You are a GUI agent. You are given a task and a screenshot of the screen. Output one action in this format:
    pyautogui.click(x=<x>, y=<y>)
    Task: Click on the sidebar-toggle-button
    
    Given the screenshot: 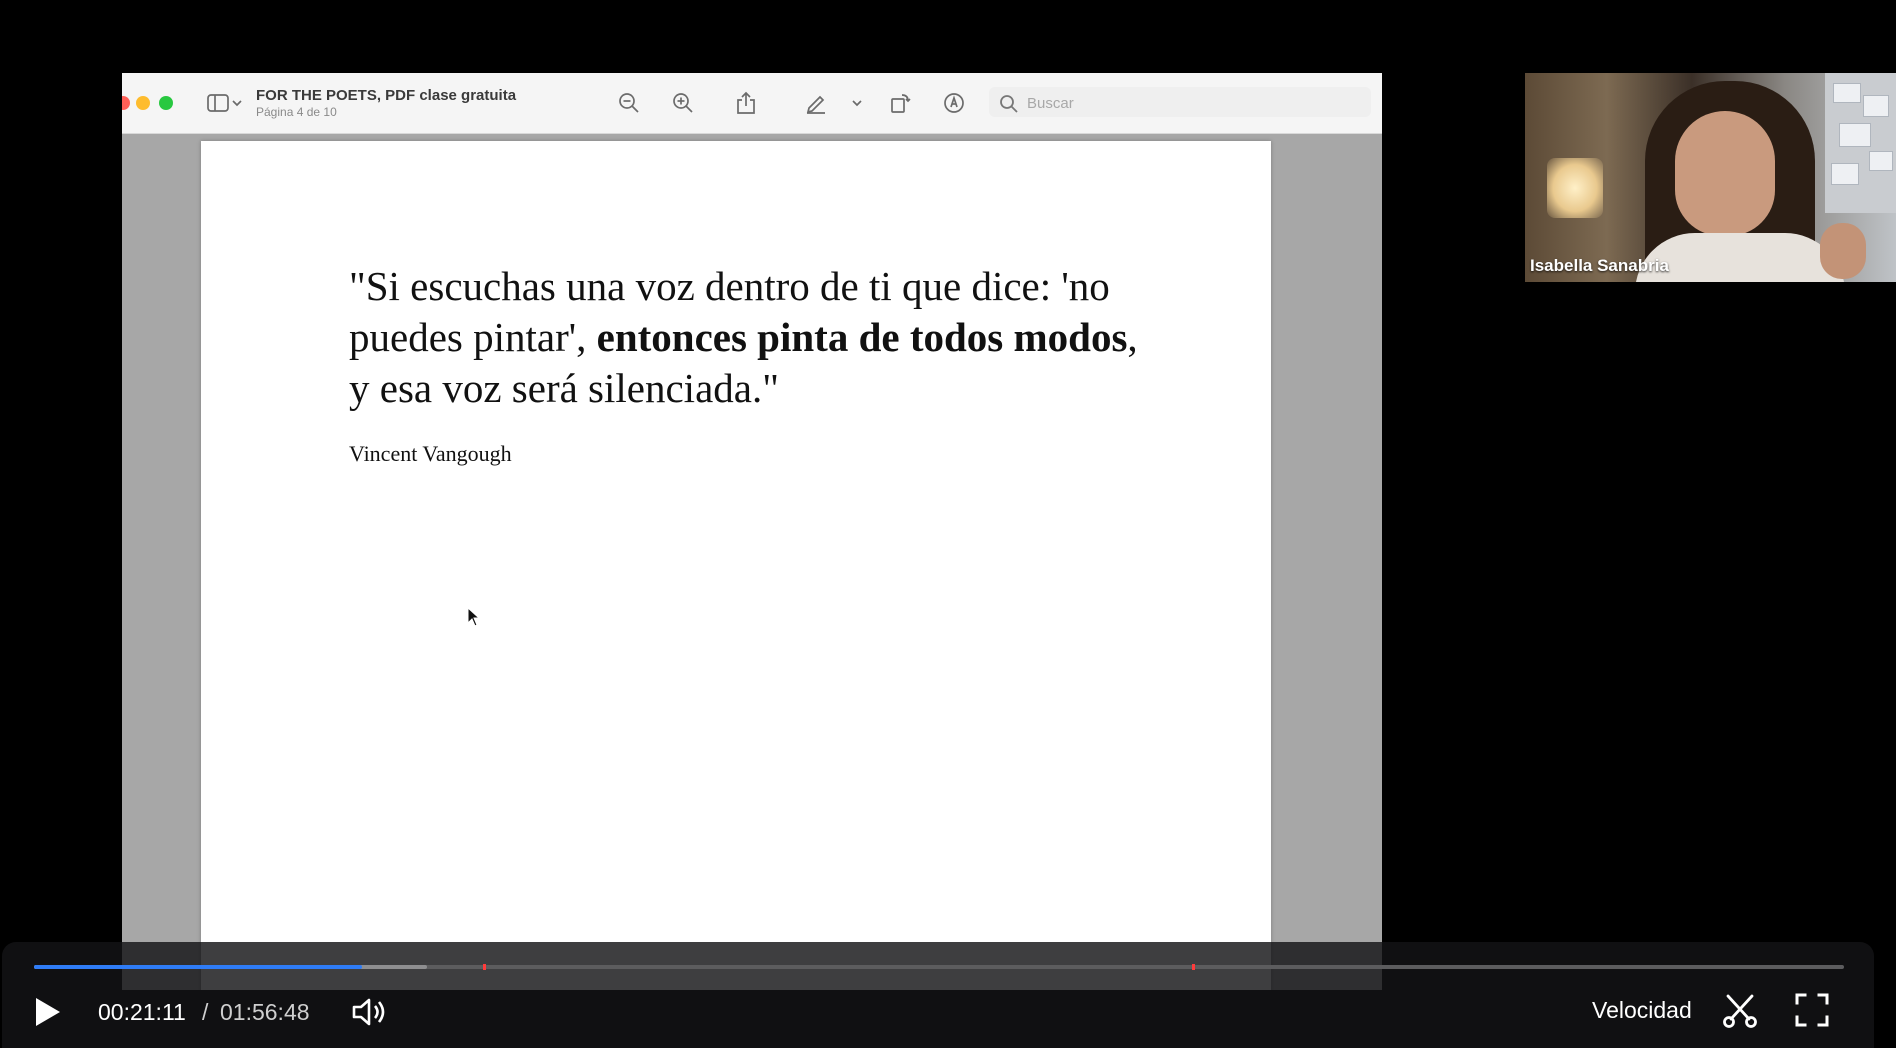 What is the action you would take?
    pyautogui.click(x=224, y=103)
    